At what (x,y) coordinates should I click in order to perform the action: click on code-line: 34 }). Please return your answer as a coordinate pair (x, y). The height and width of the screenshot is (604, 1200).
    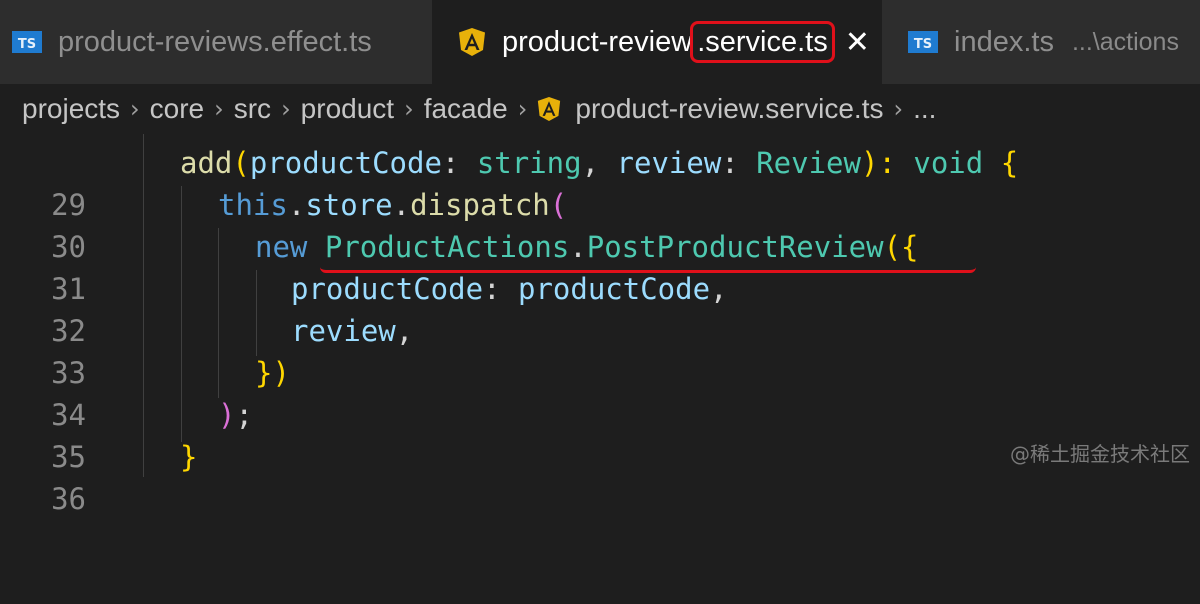
    Looking at the image, I should click on (600, 392).